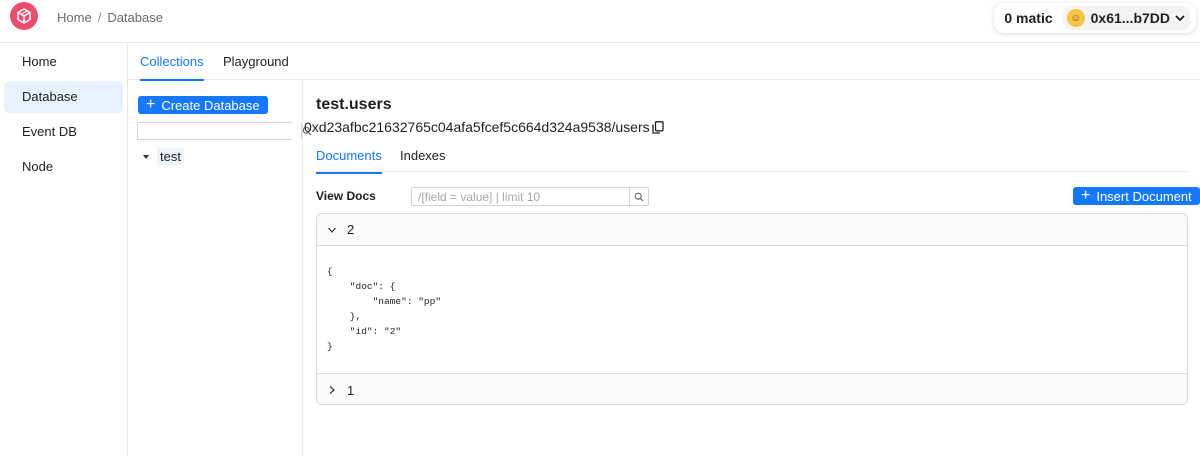 The width and height of the screenshot is (1200, 456). What do you see at coordinates (170, 156) in the screenshot?
I see `tree-item-label: test` at bounding box center [170, 156].